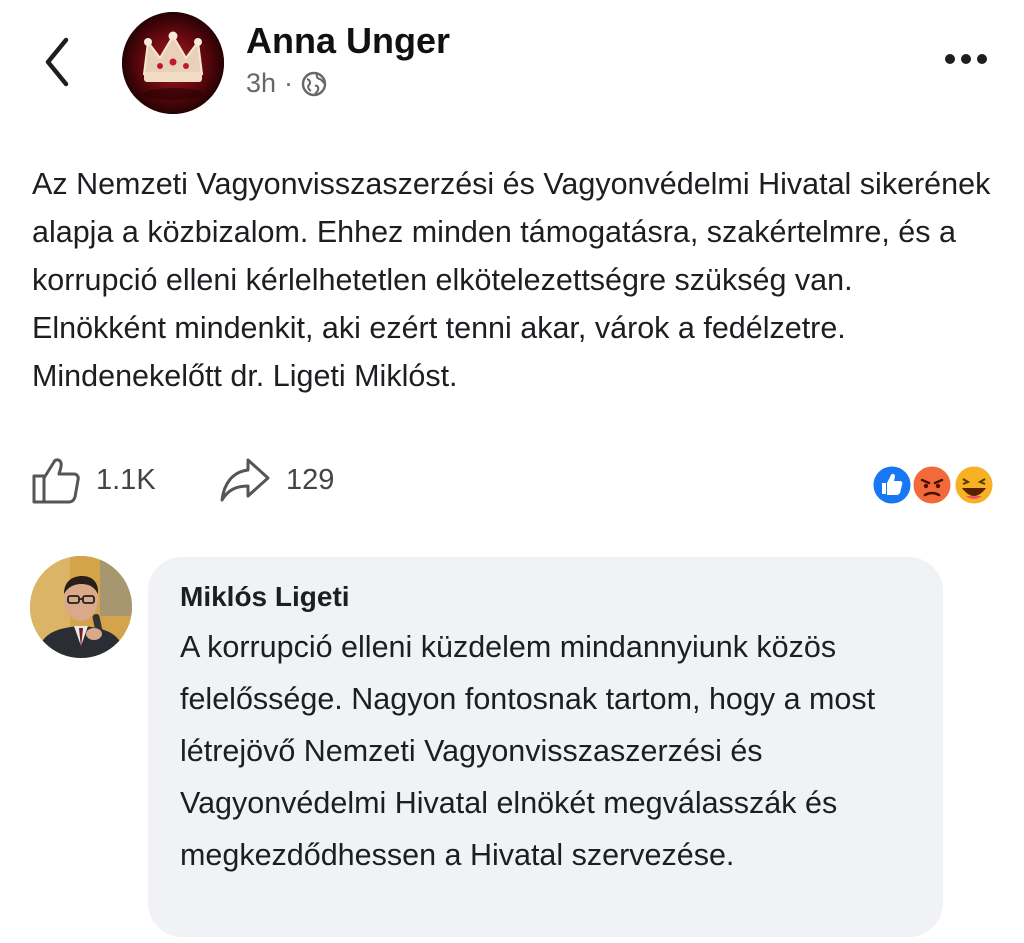 This screenshot has height=943, width=1024. I want to click on post-meta: 3h ·, so click(286, 83).